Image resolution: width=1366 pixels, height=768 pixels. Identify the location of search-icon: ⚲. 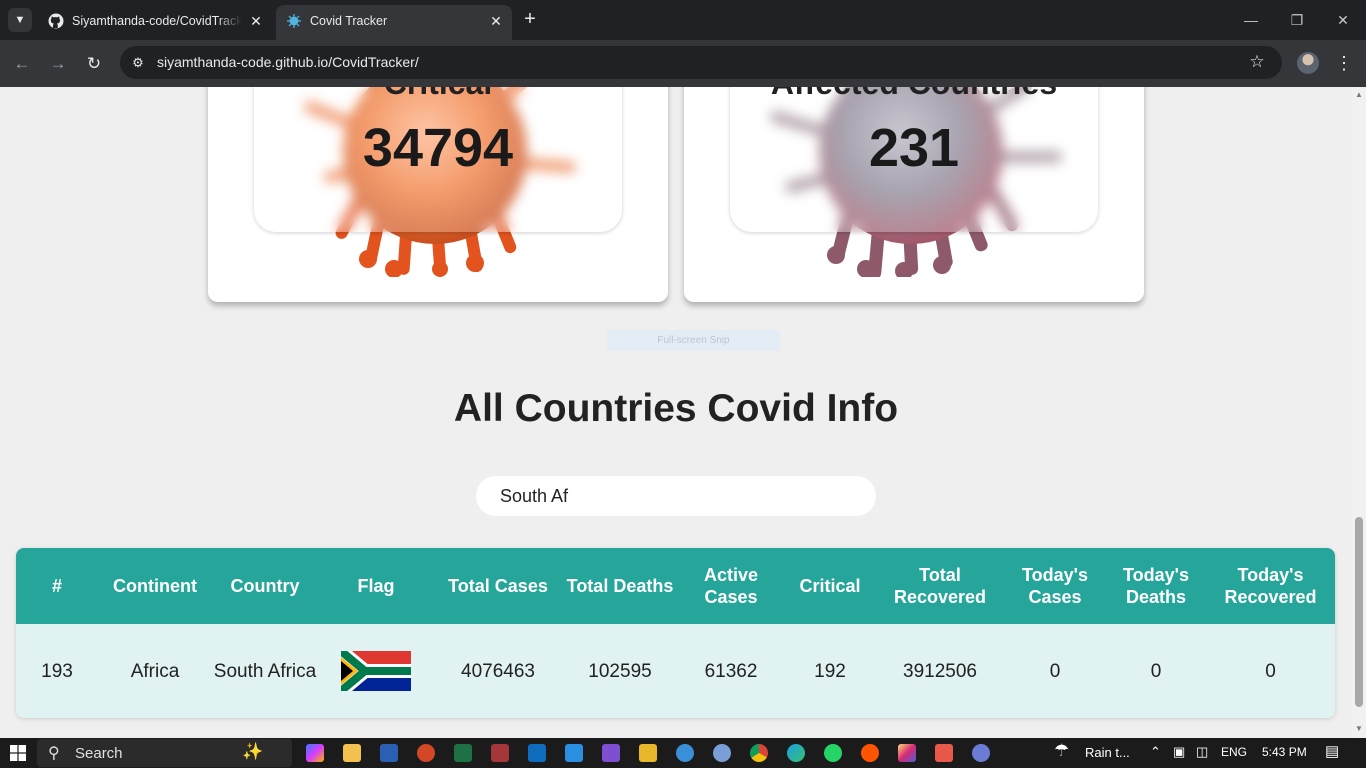
(54, 753).